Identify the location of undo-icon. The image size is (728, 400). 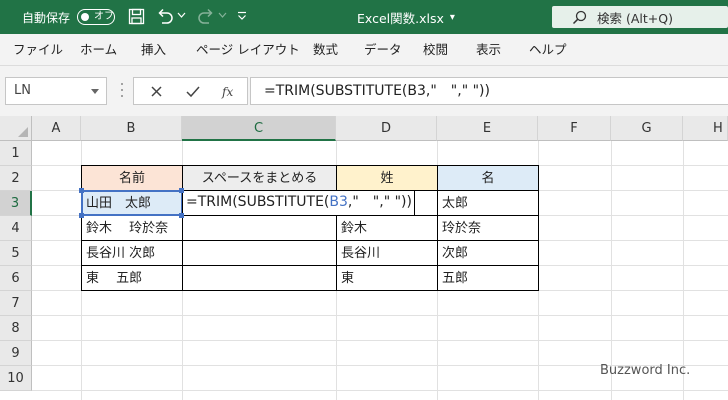
(165, 16).